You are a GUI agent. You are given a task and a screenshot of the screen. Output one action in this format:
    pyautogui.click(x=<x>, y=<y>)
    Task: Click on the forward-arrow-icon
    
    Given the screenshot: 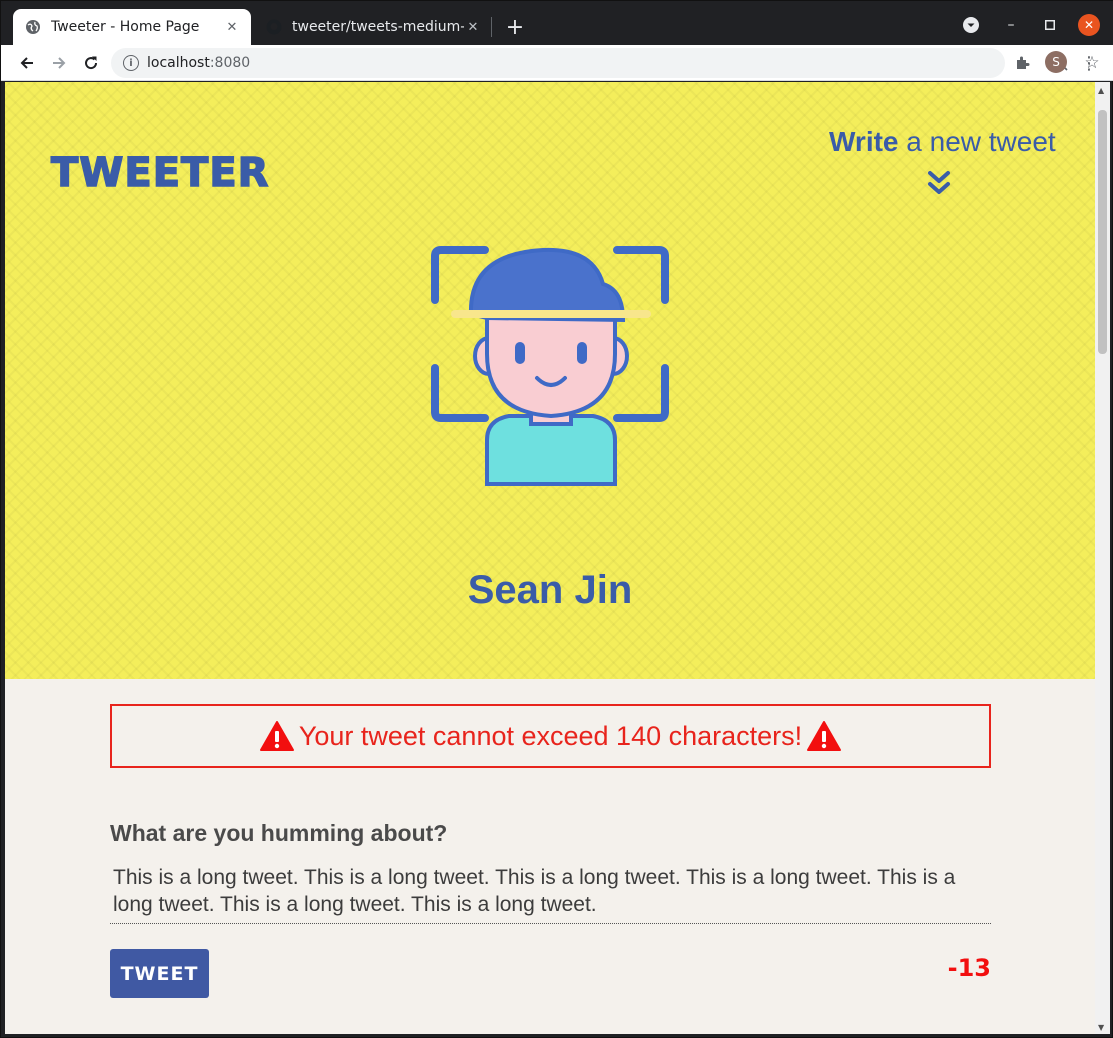 What is the action you would take?
    pyautogui.click(x=59, y=63)
    